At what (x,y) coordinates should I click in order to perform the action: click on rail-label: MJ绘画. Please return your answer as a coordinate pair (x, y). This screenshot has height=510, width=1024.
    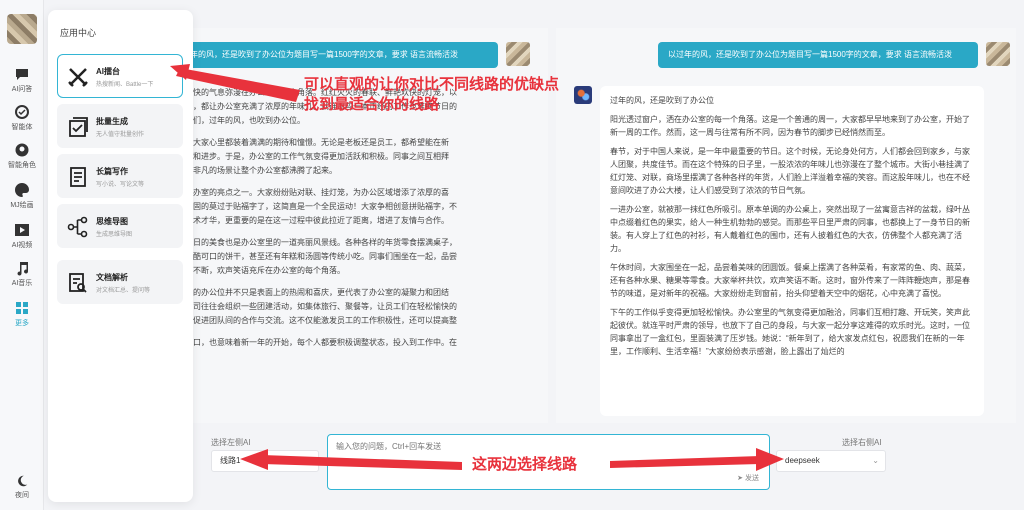
    Looking at the image, I should click on (22, 205).